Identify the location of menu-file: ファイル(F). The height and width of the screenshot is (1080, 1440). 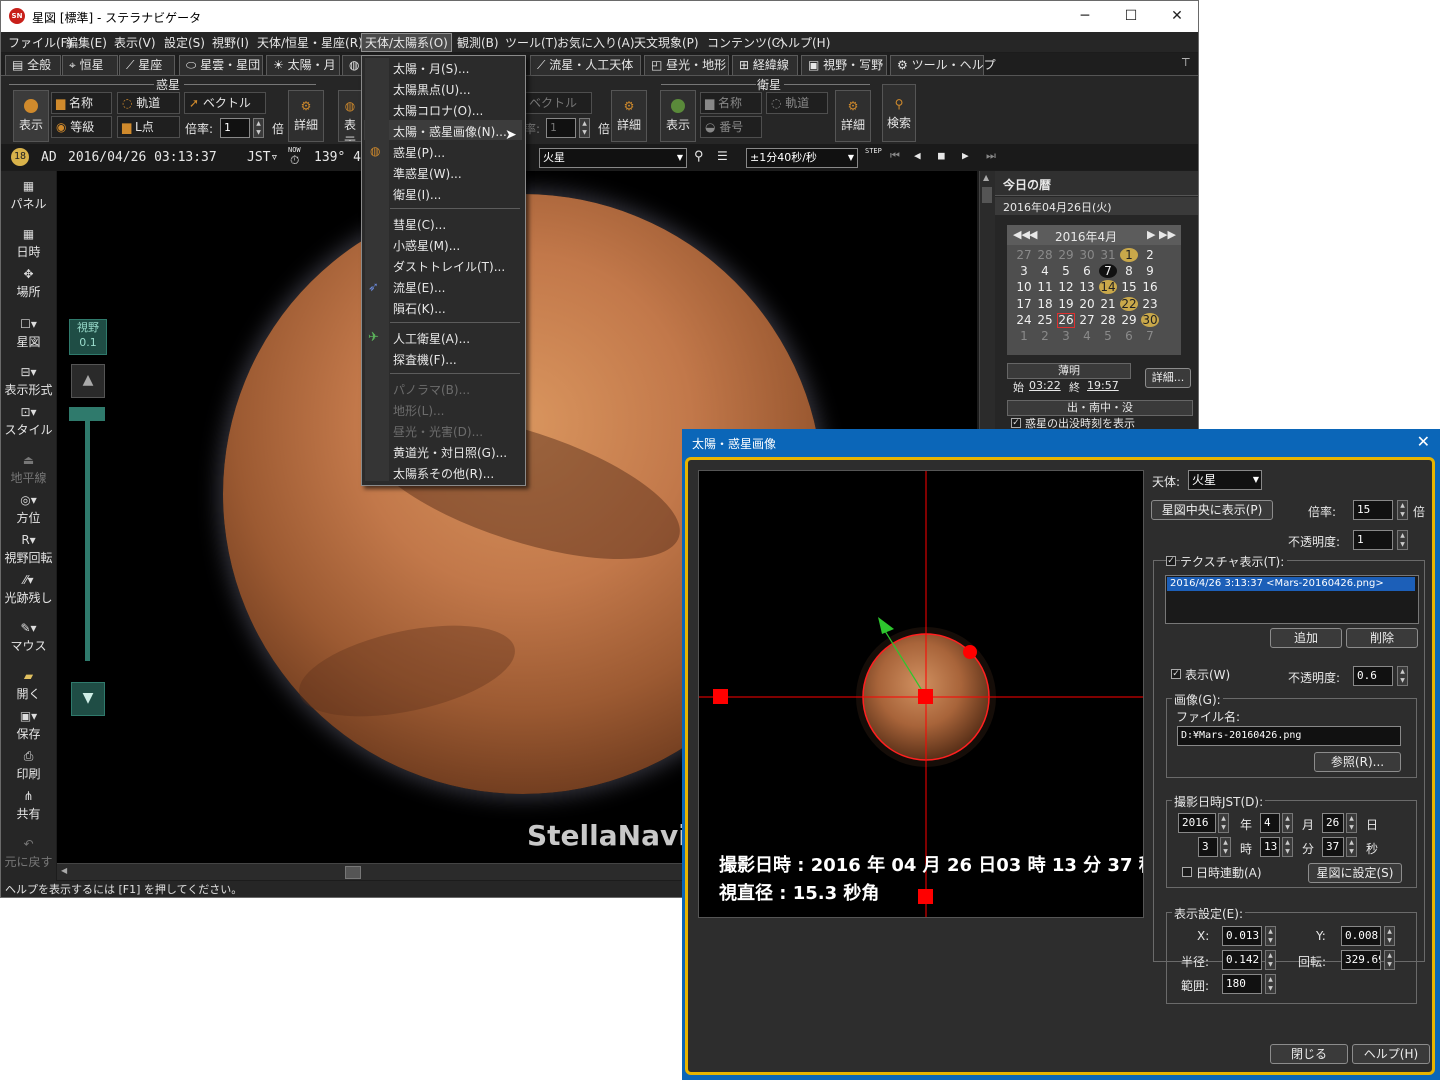
(40, 42).